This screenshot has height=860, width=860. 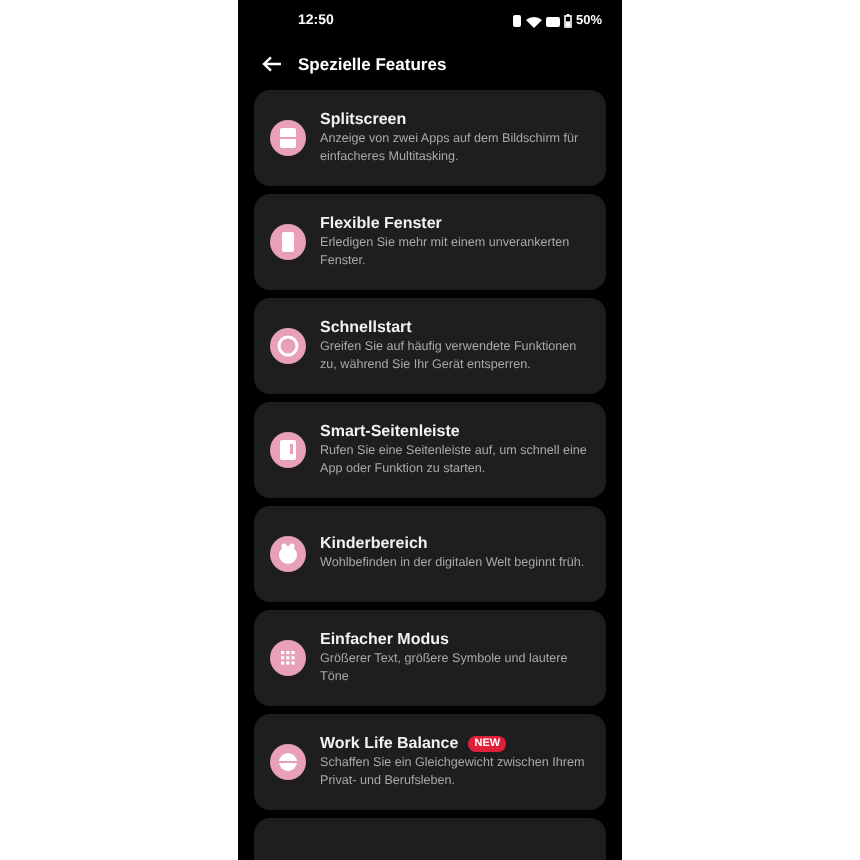 I want to click on split-screen-icon, so click(x=288, y=138).